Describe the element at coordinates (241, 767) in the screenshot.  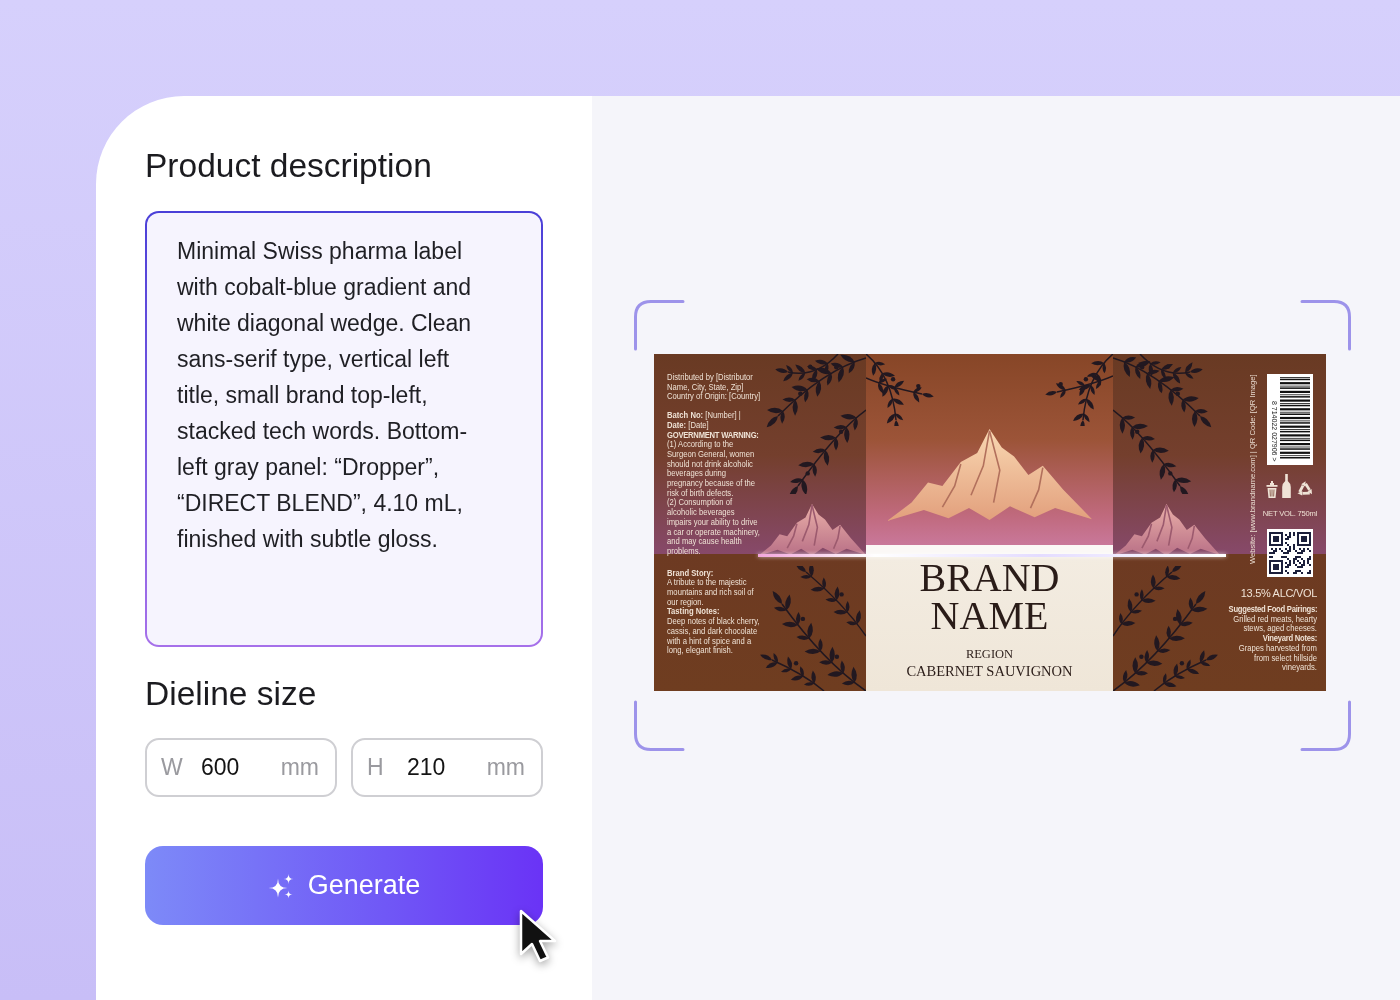
I see `dimension-field: W 600 mm` at that location.